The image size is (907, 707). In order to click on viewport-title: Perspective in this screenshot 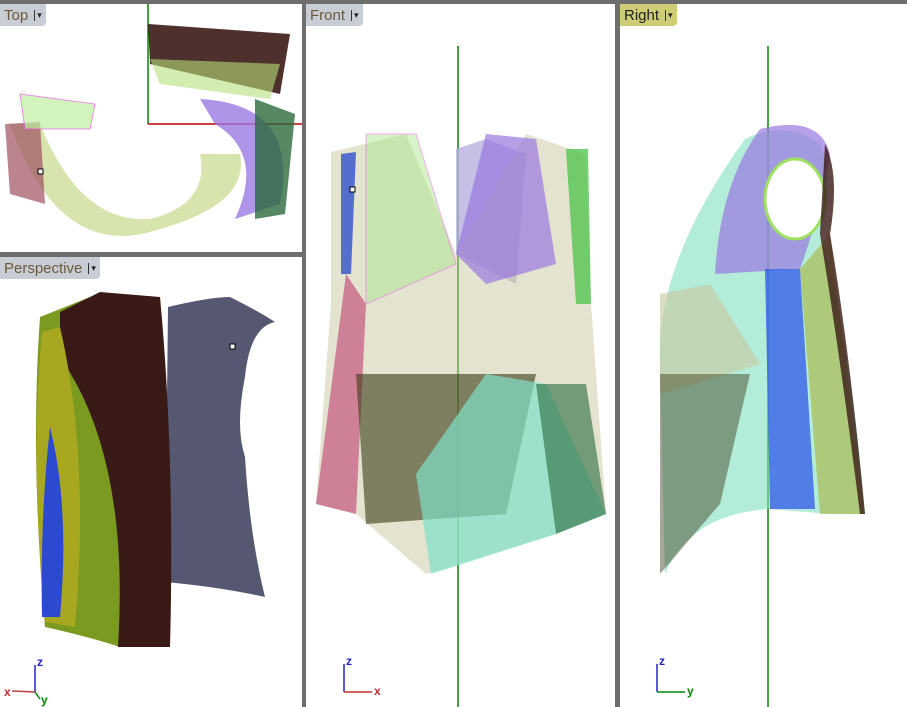, I will do `click(43, 268)`.